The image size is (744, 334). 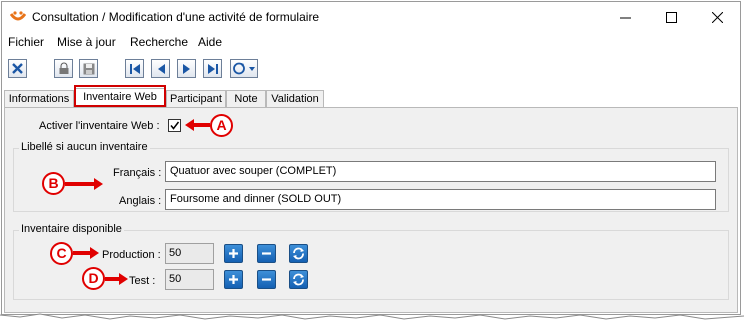 I want to click on callout-c-arrow, so click(x=82, y=253).